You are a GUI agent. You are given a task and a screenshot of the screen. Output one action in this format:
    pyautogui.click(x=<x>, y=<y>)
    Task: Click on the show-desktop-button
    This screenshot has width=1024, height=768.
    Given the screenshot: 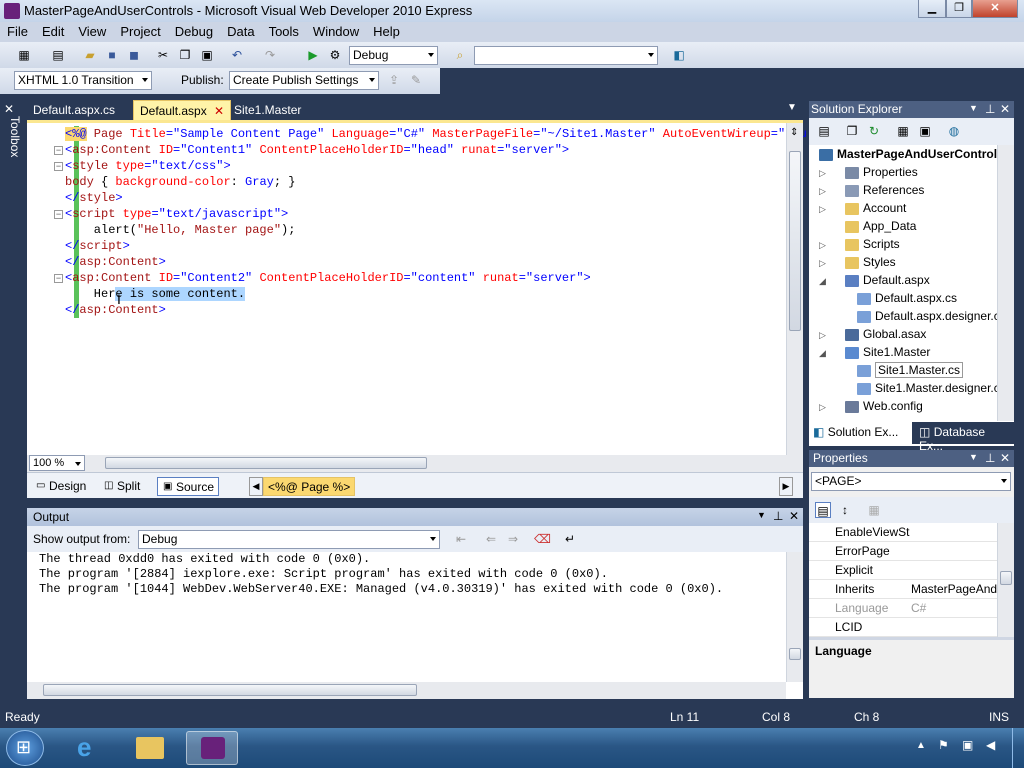 What is the action you would take?
    pyautogui.click(x=1018, y=748)
    